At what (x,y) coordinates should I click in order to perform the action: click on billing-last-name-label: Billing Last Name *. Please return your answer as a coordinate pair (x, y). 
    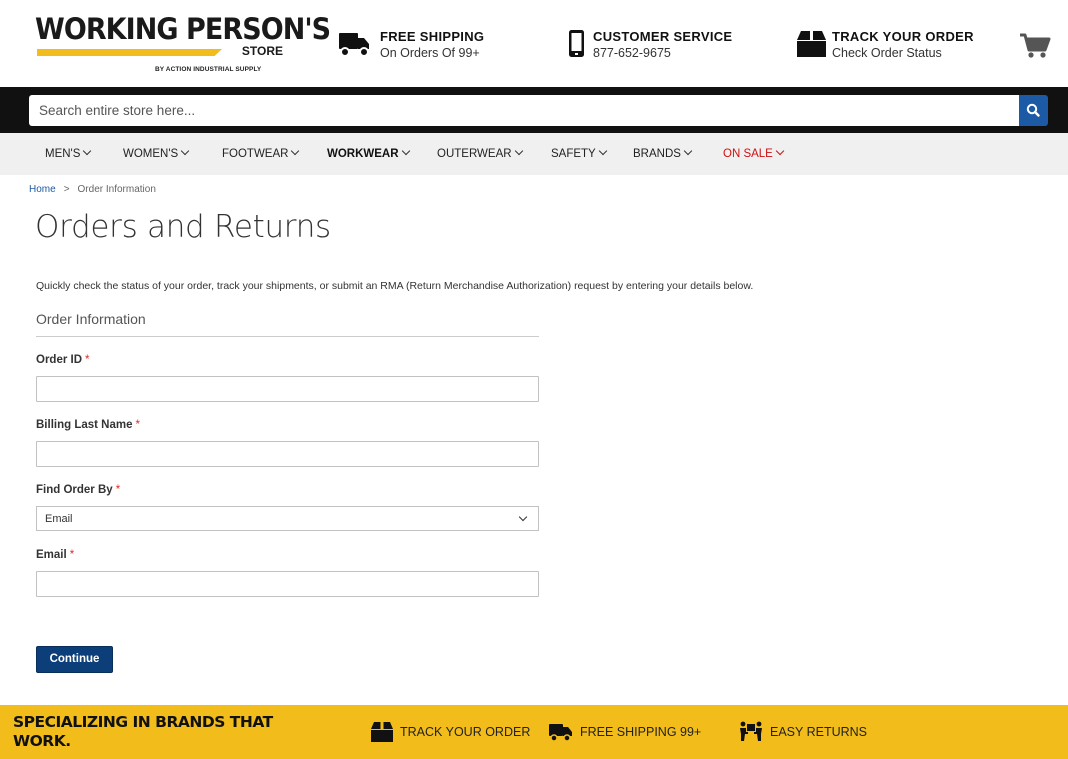
    Looking at the image, I should click on (88, 425).